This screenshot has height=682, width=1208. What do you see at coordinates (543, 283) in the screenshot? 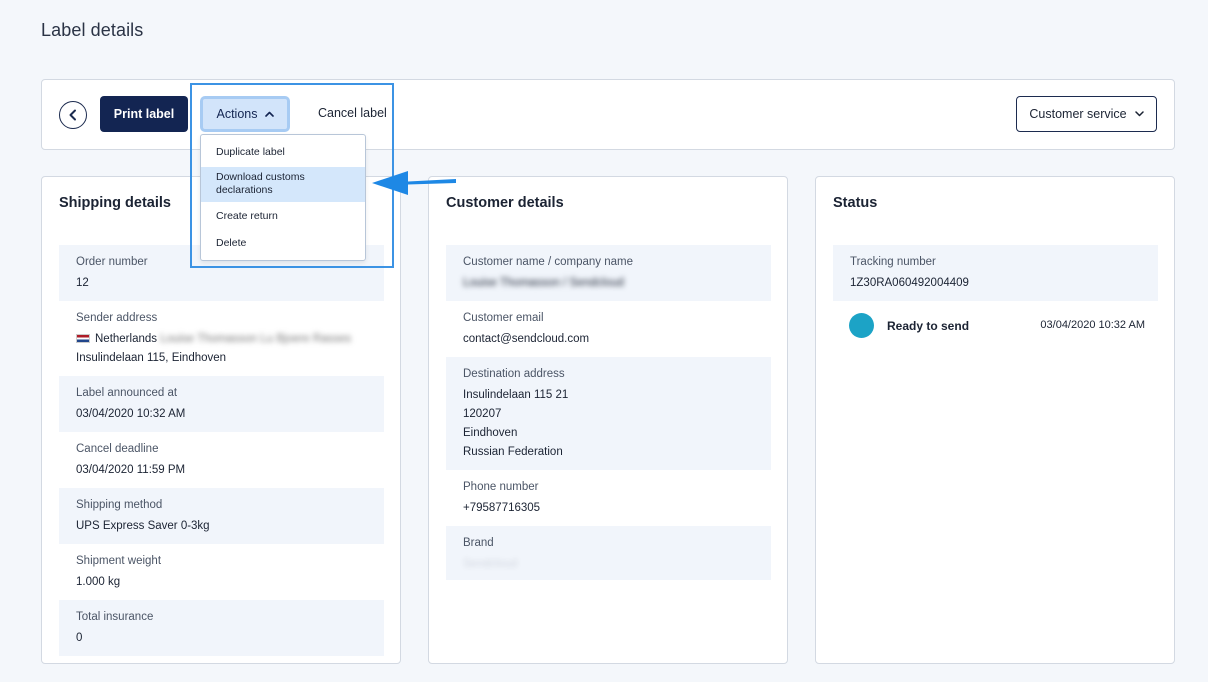
I see `customer-name-redacted: Louise Thomasson / Sendcloud` at bounding box center [543, 283].